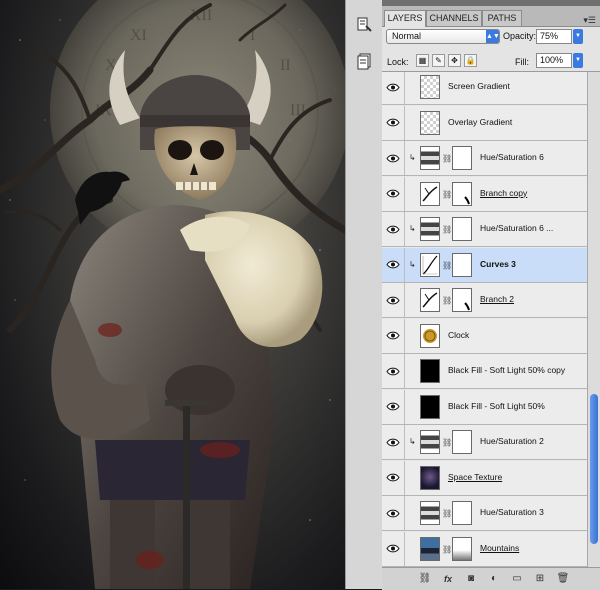 Image resolution: width=600 pixels, height=590 pixels. What do you see at coordinates (471, 579) in the screenshot?
I see `add-mask-icon: ◙` at bounding box center [471, 579].